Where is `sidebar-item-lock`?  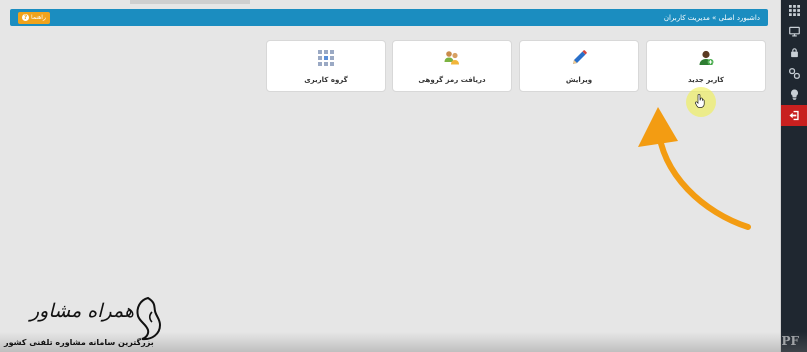
sidebar-item-lock is located at coordinates (794, 52).